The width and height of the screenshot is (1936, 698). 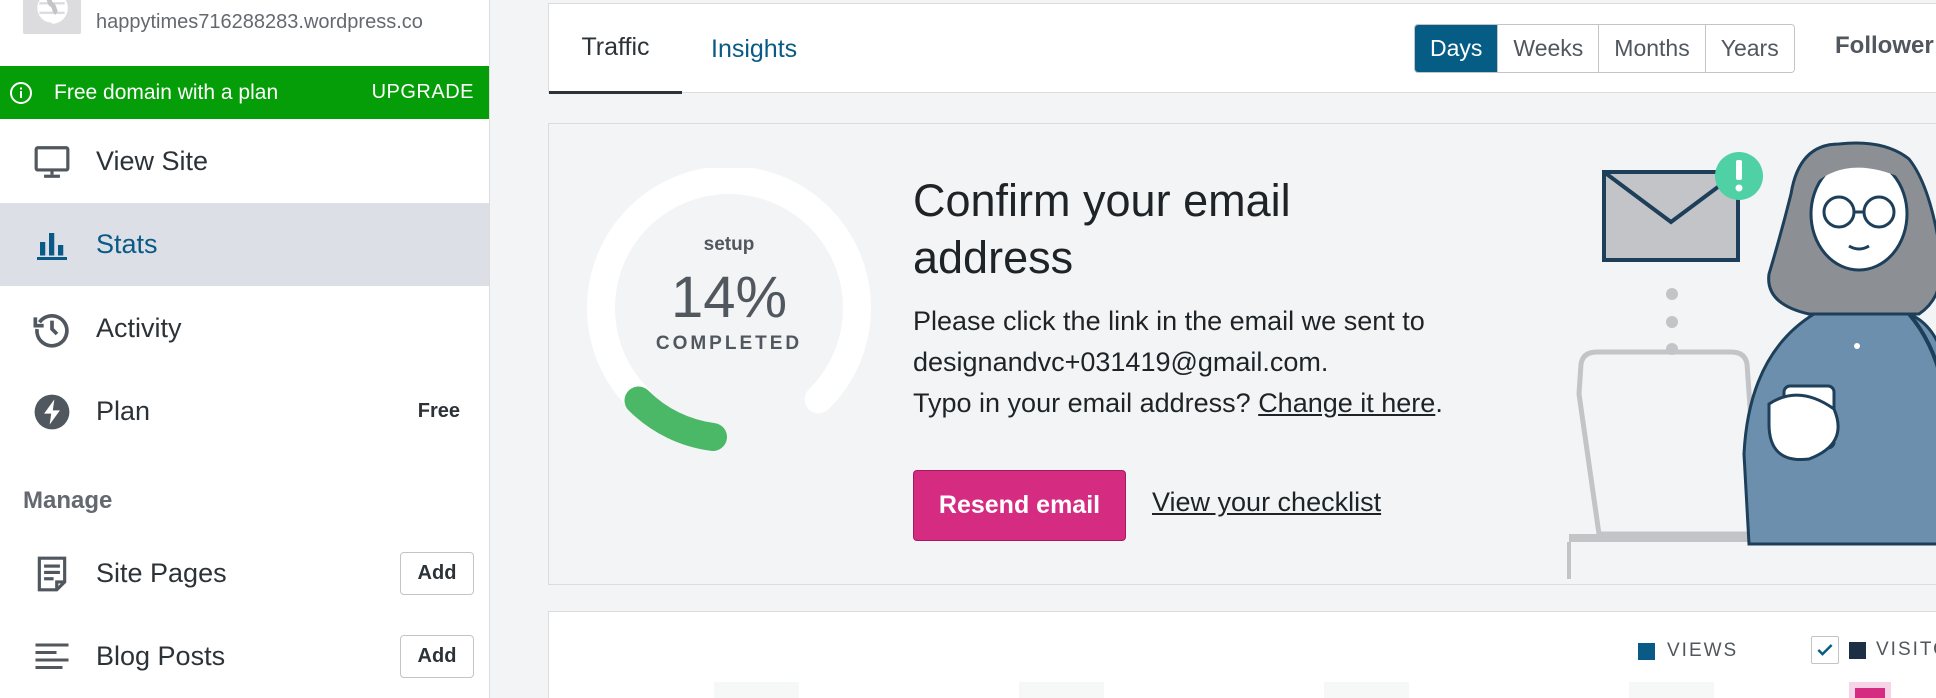 What do you see at coordinates (139, 328) in the screenshot?
I see `sidebar-item-label: Activity` at bounding box center [139, 328].